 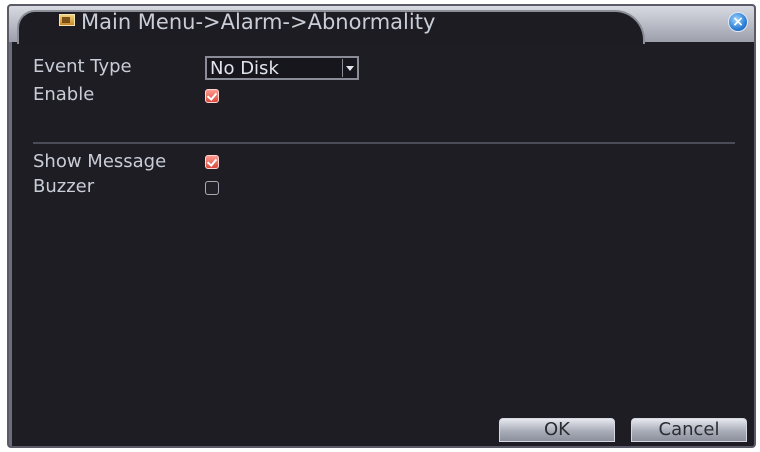 I want to click on buzzer-checkbox, so click(x=212, y=188).